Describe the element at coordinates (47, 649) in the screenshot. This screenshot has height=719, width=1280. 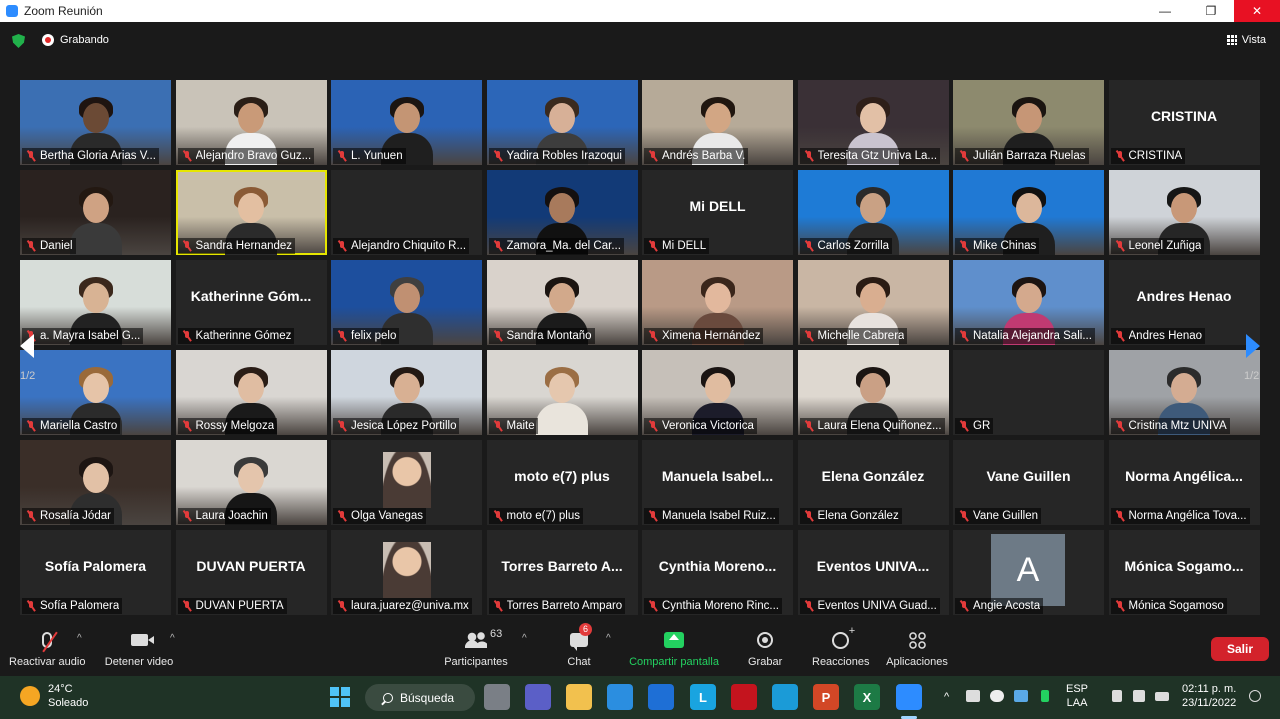
I see `unmute-audio-button: Reactivar audio` at that location.